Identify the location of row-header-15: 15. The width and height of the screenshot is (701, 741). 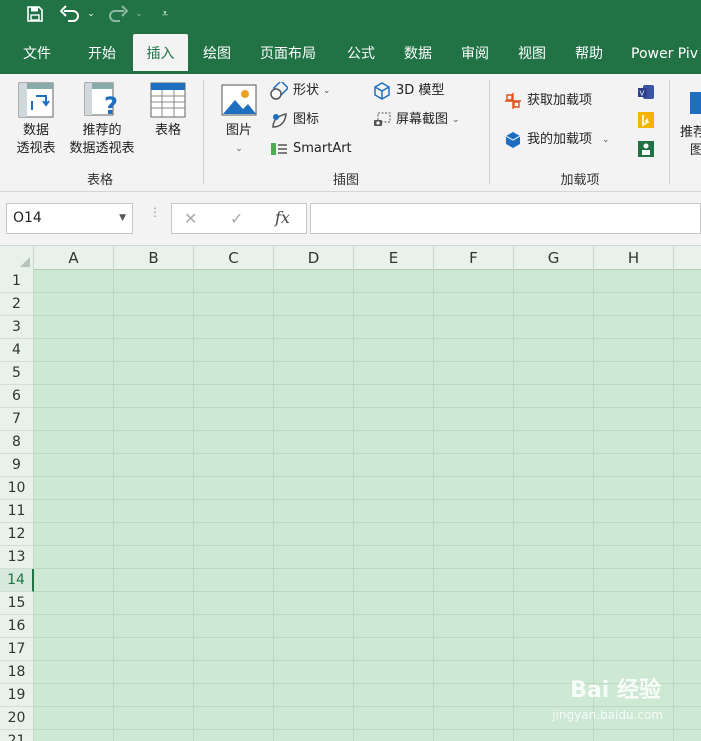
(17, 603).